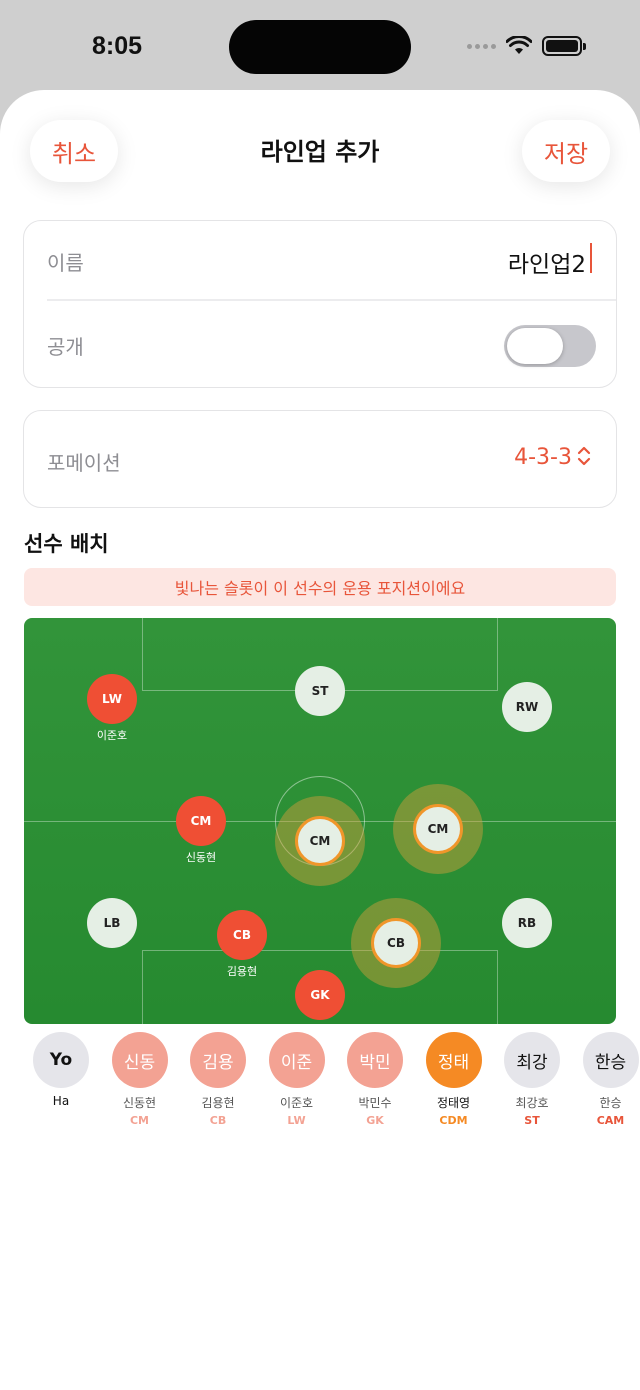 This screenshot has height=1390, width=640. I want to click on bench-player: 김용김용현 CB, so click(218, 1079).